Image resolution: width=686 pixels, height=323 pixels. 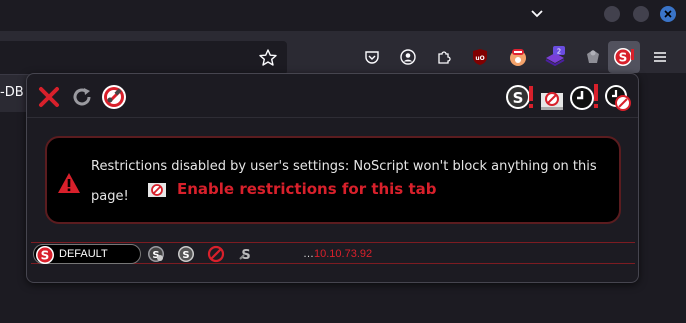 What do you see at coordinates (559, 52) in the screenshot?
I see `badge-count: 2` at bounding box center [559, 52].